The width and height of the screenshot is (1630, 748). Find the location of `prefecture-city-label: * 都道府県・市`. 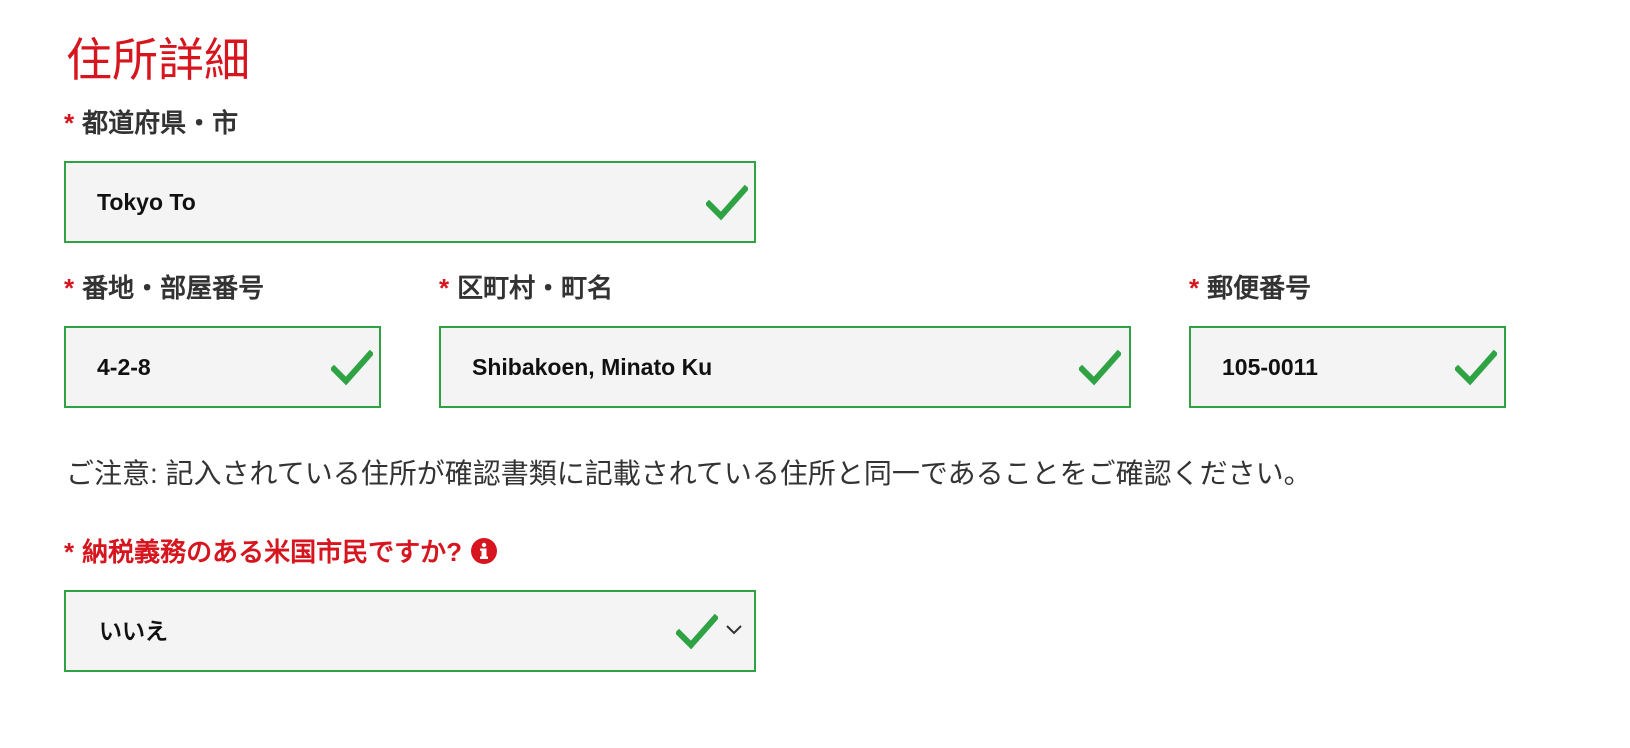

prefecture-city-label: * 都道府県・市 is located at coordinates (151, 123).